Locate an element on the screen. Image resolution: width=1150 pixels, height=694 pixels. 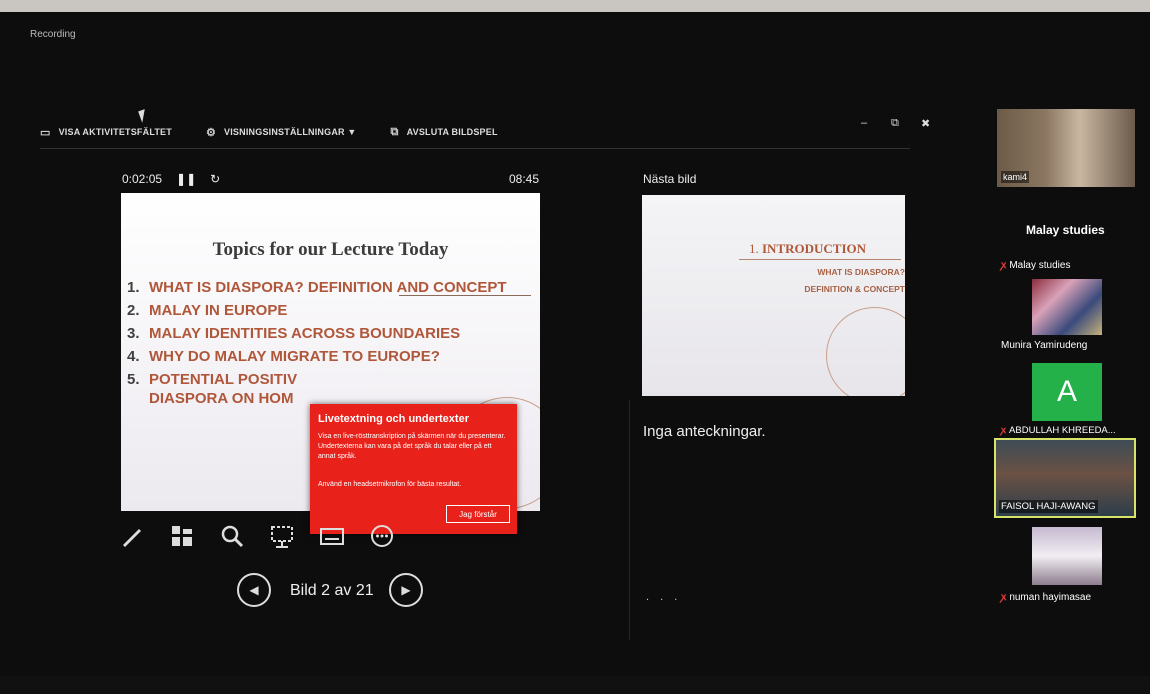
popup-title: Livetextning och undertexter is located at coordinates (393, 419).